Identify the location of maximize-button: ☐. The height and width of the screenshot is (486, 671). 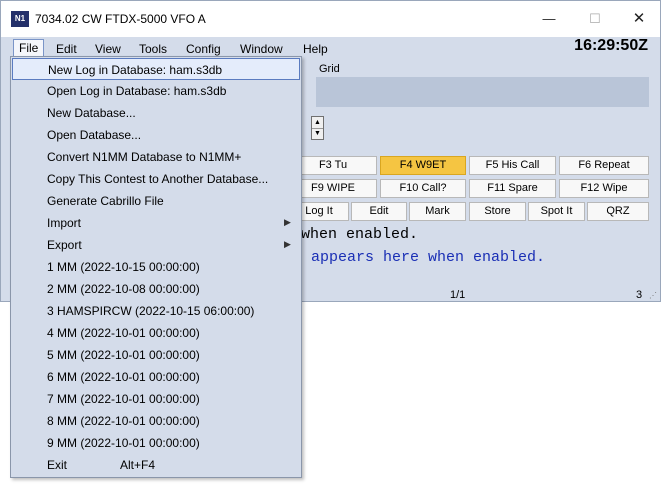
(595, 19).